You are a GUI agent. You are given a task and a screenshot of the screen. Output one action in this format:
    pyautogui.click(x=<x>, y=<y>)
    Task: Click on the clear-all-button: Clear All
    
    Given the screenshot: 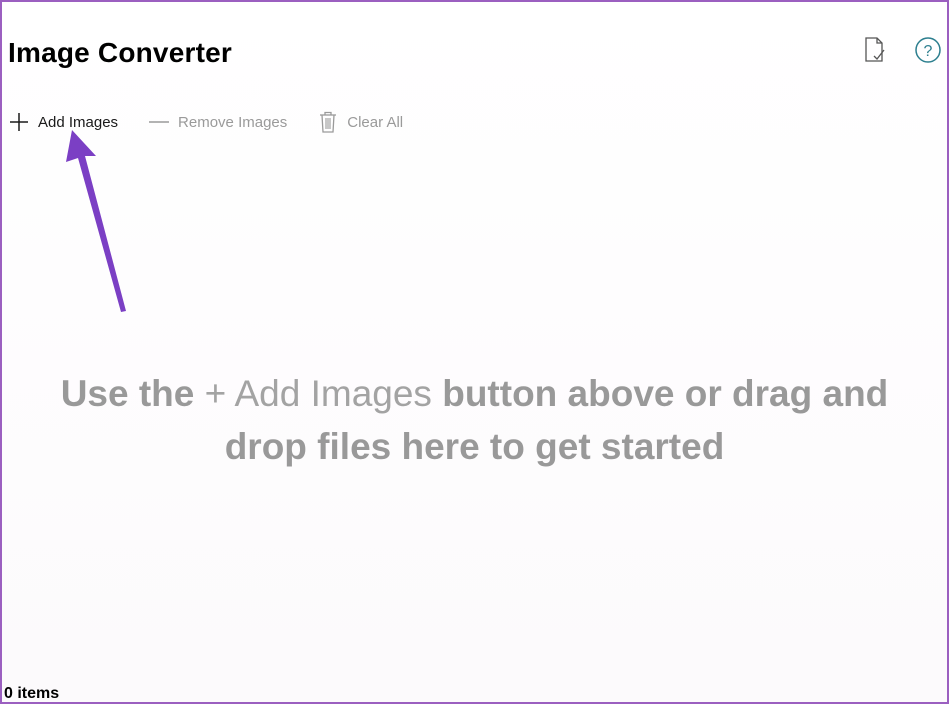 What is the action you would take?
    pyautogui.click(x=360, y=122)
    